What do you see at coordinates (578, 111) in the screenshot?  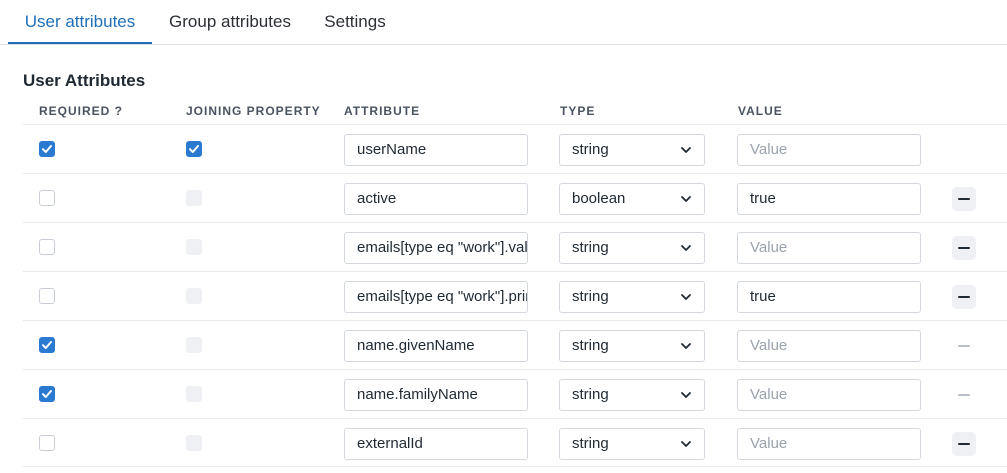 I see `column-header-type: TYPE` at bounding box center [578, 111].